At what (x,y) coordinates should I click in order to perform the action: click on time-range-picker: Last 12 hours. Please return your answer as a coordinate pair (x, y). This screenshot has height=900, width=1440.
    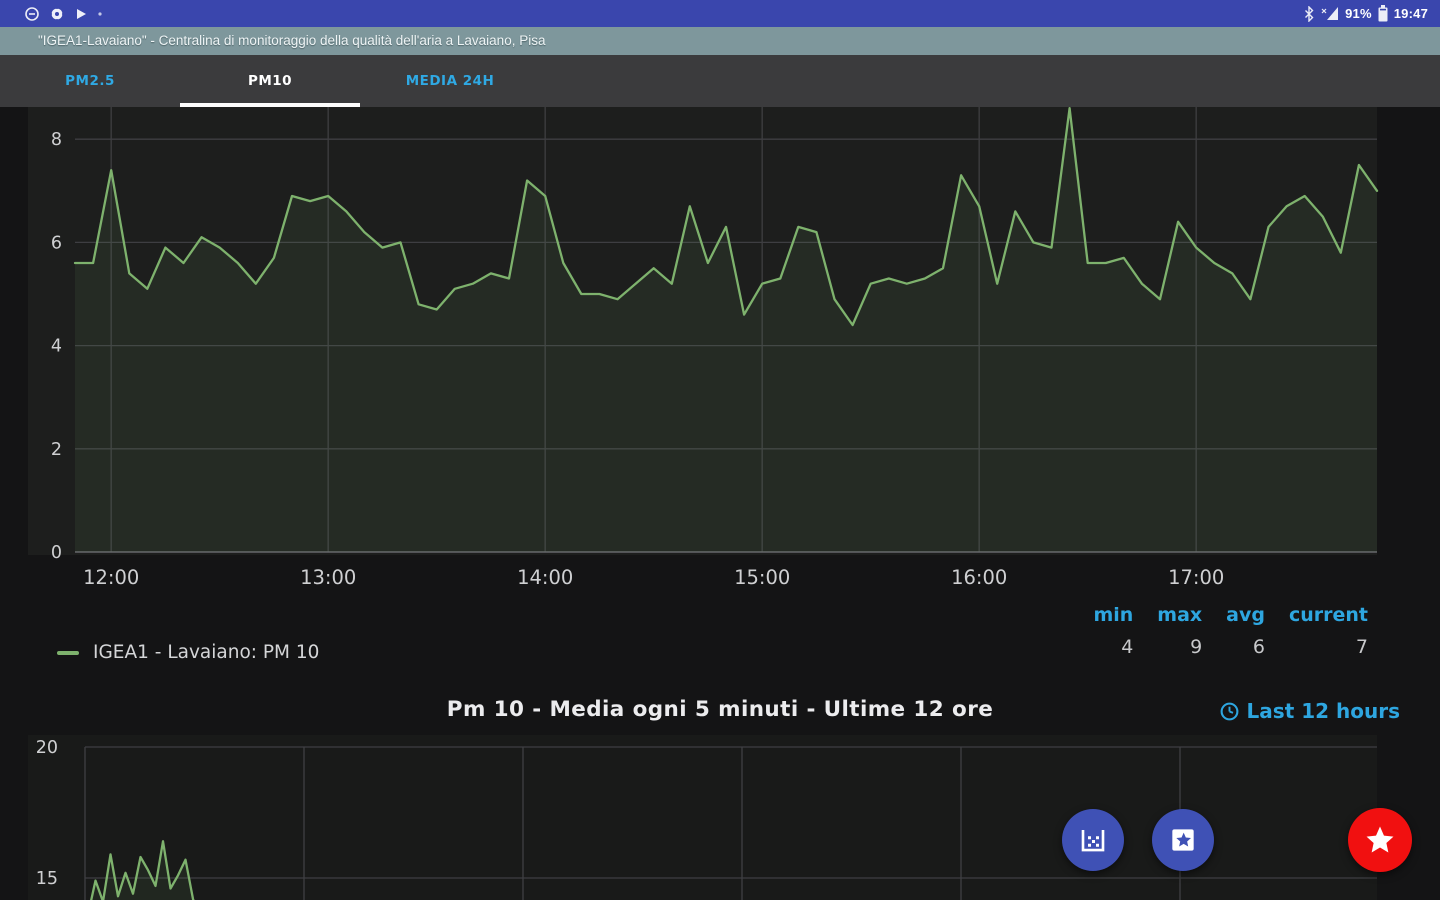
    Looking at the image, I should click on (1309, 711).